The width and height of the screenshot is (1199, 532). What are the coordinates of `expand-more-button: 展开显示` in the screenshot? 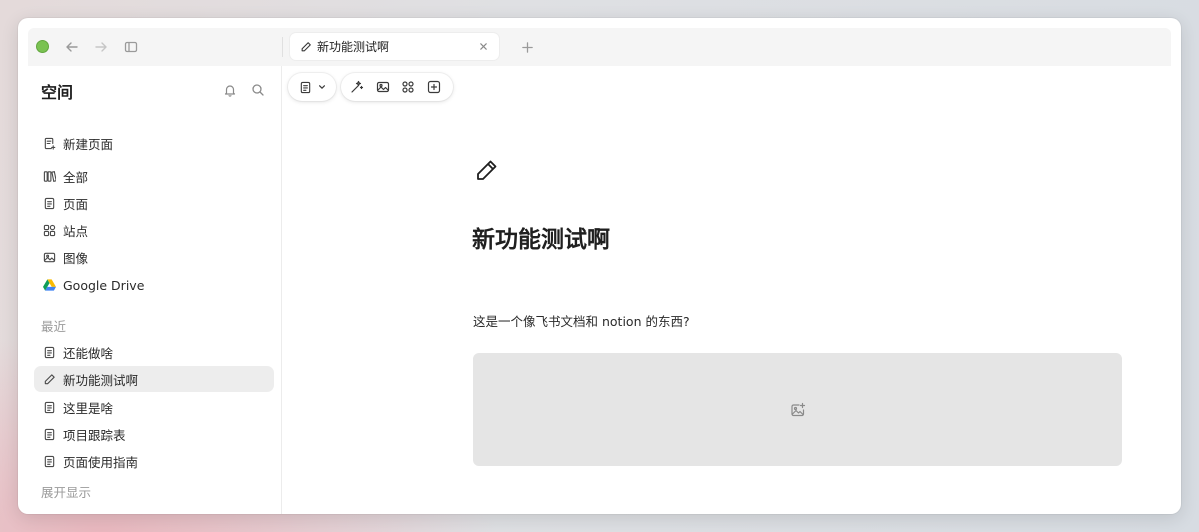 It's located at (66, 491).